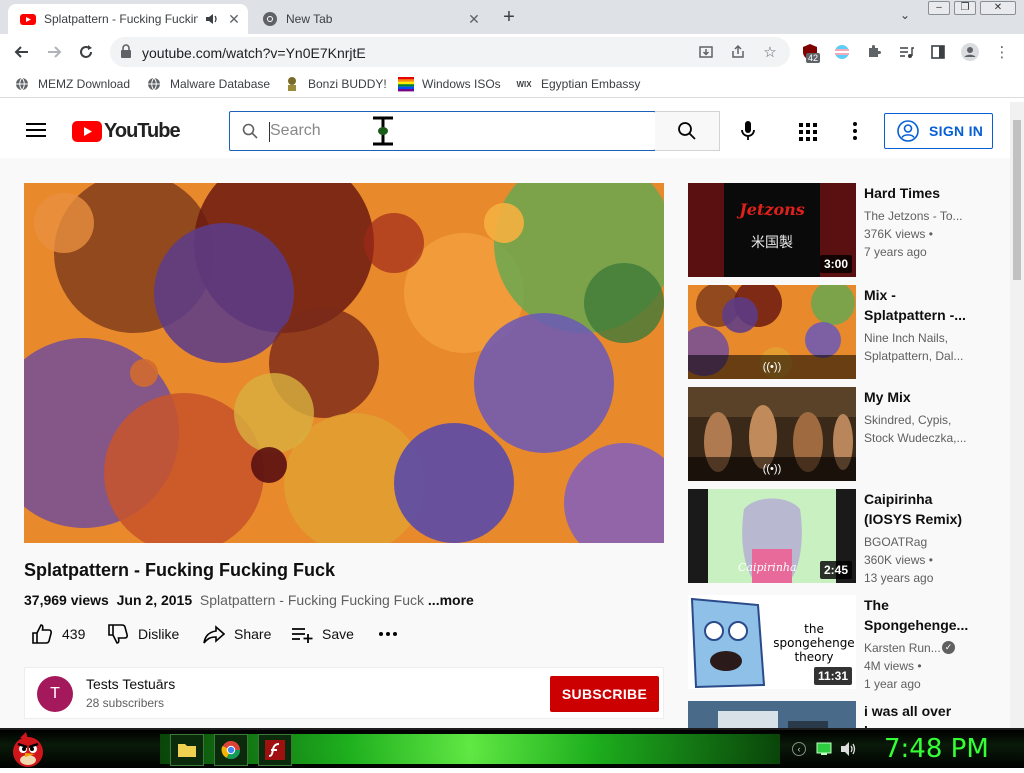  I want to click on install-app-icon, so click(706, 52).